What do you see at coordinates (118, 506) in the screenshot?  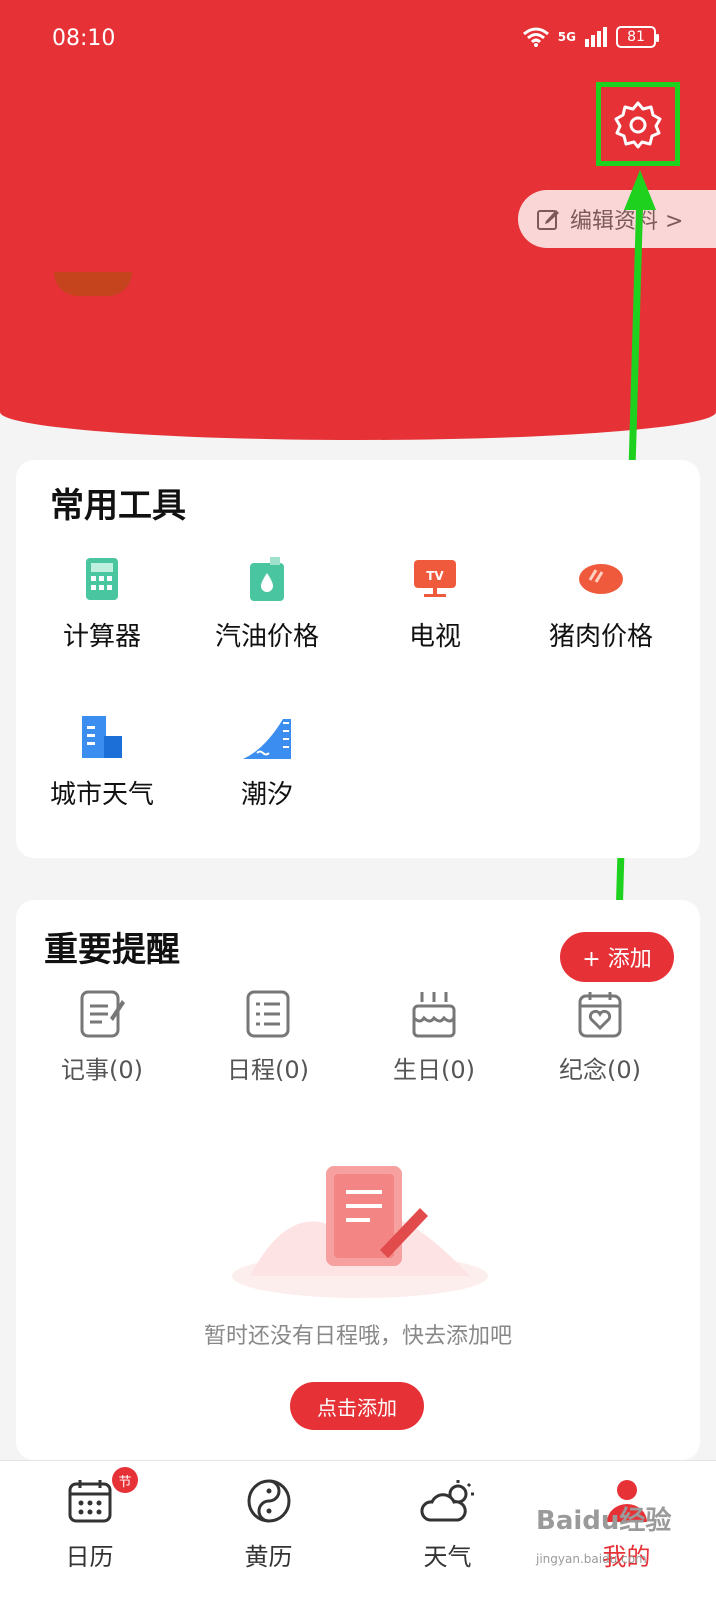 I see `tools-title: 常用工具` at bounding box center [118, 506].